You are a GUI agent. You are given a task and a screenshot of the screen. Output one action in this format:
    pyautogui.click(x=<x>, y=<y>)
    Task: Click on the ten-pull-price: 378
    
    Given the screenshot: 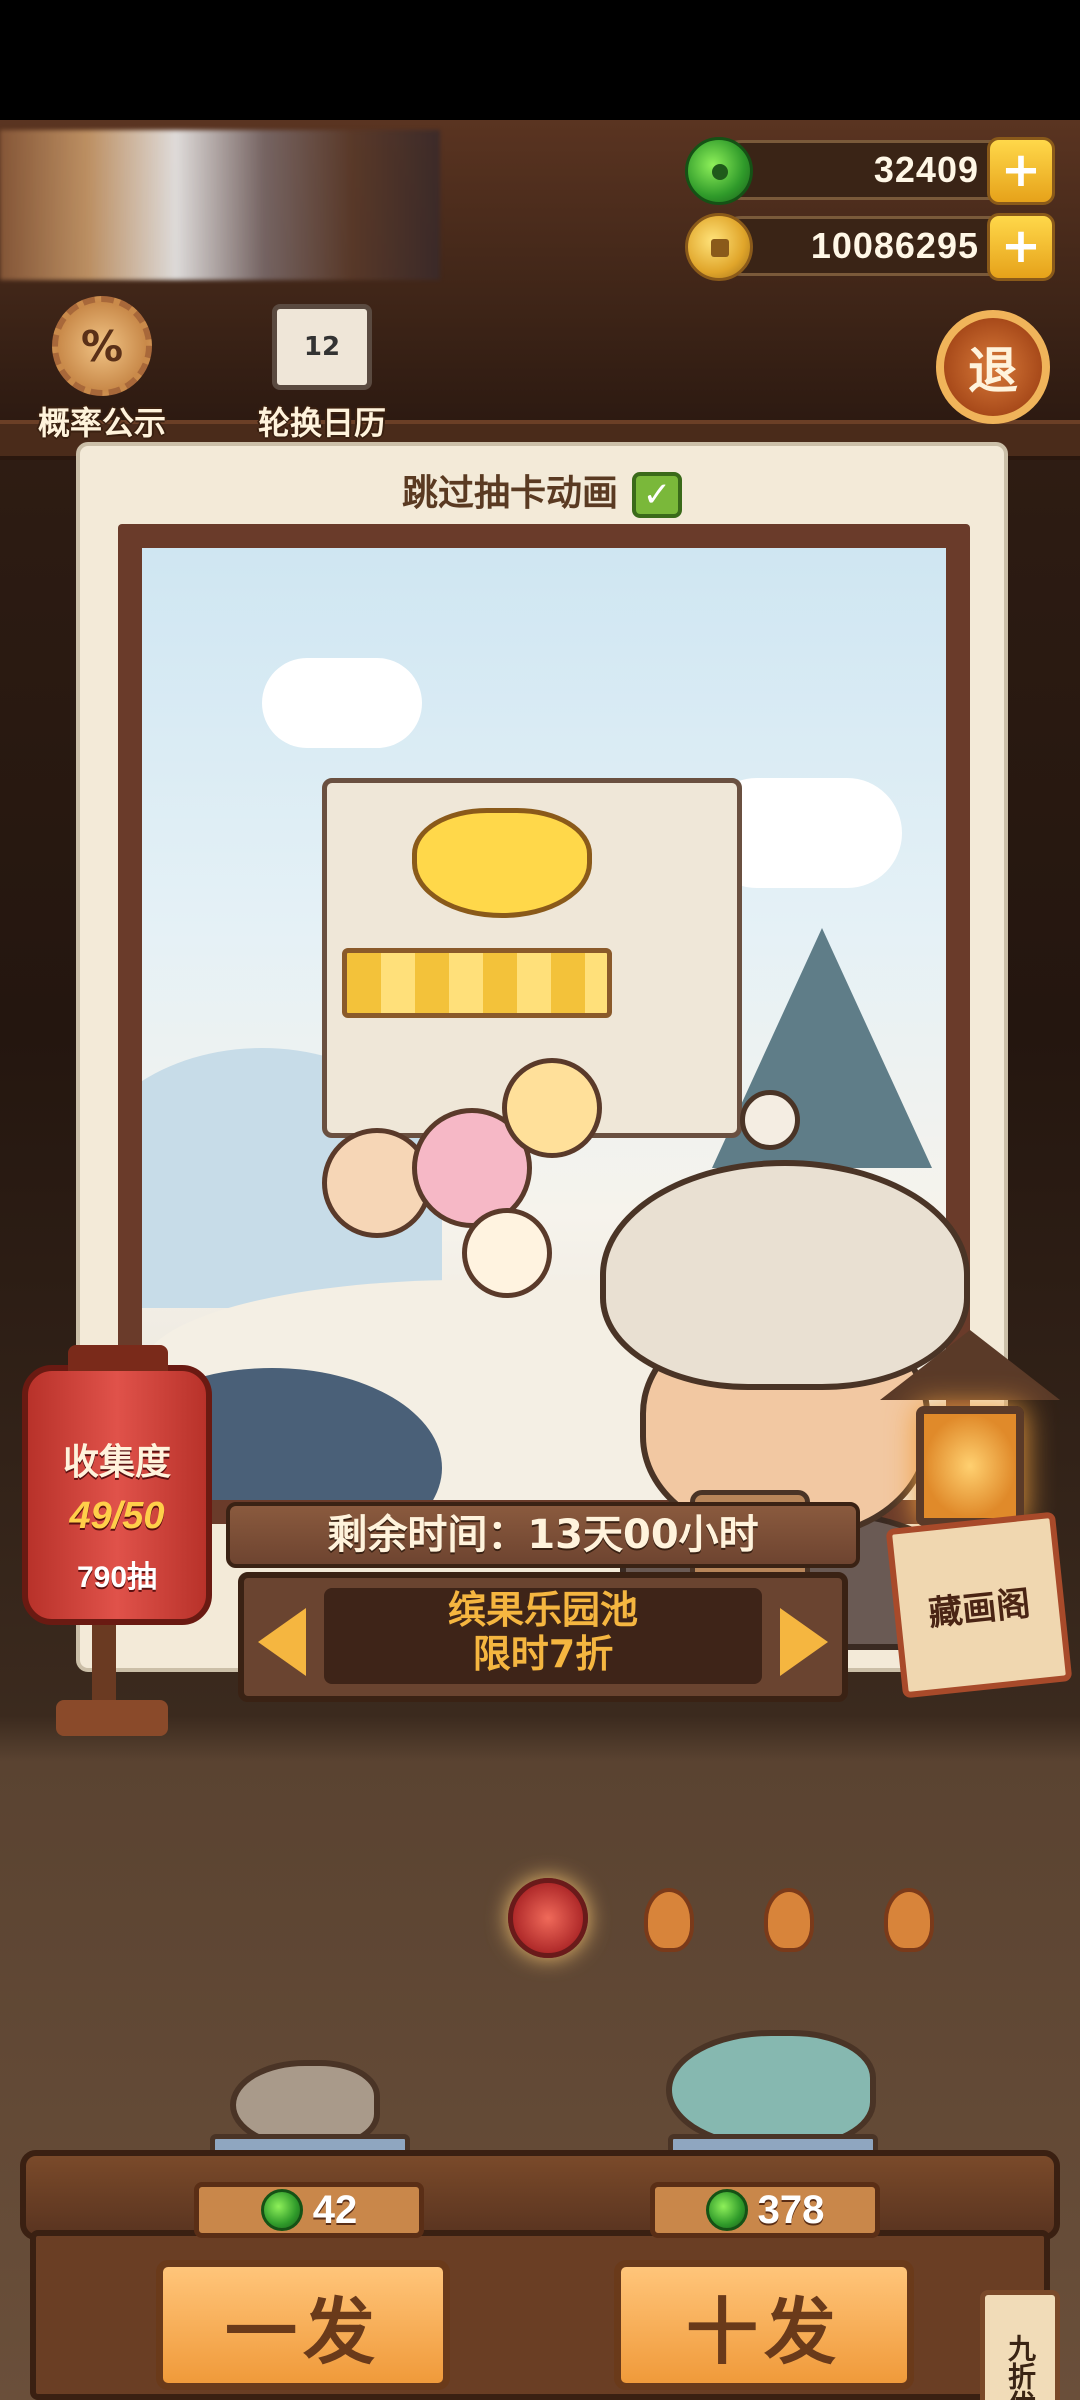 What is the action you would take?
    pyautogui.click(x=765, y=2210)
    